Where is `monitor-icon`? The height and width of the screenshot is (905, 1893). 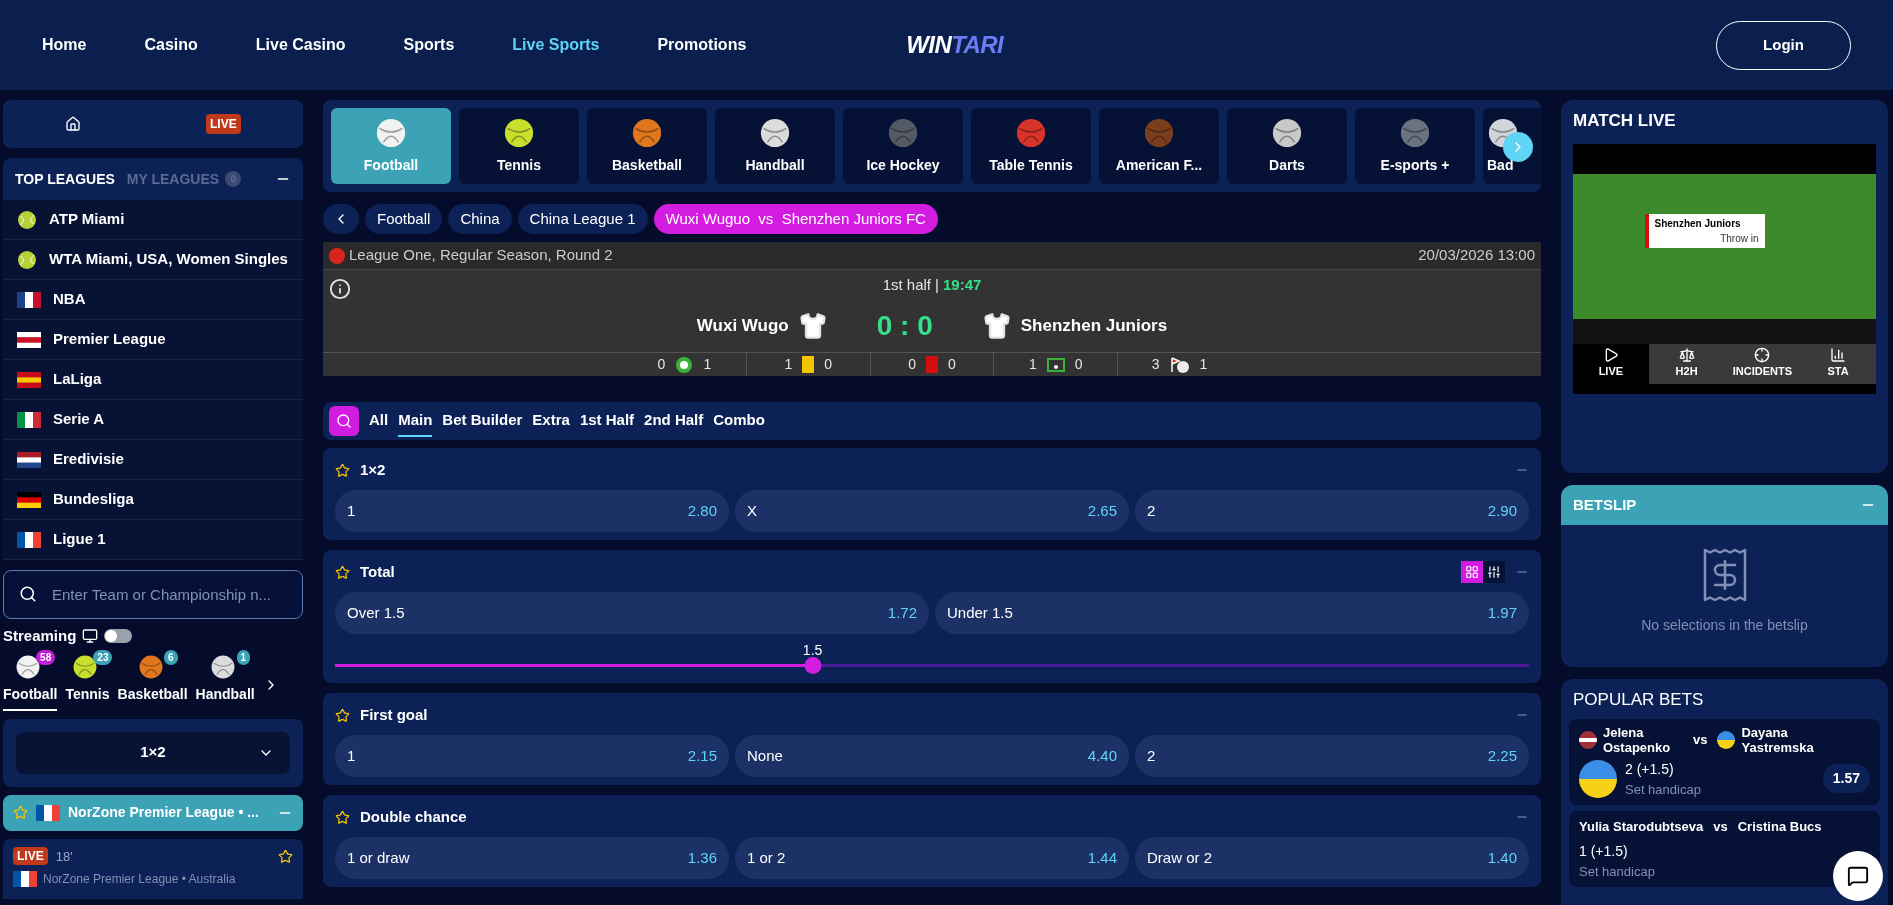 monitor-icon is located at coordinates (90, 636).